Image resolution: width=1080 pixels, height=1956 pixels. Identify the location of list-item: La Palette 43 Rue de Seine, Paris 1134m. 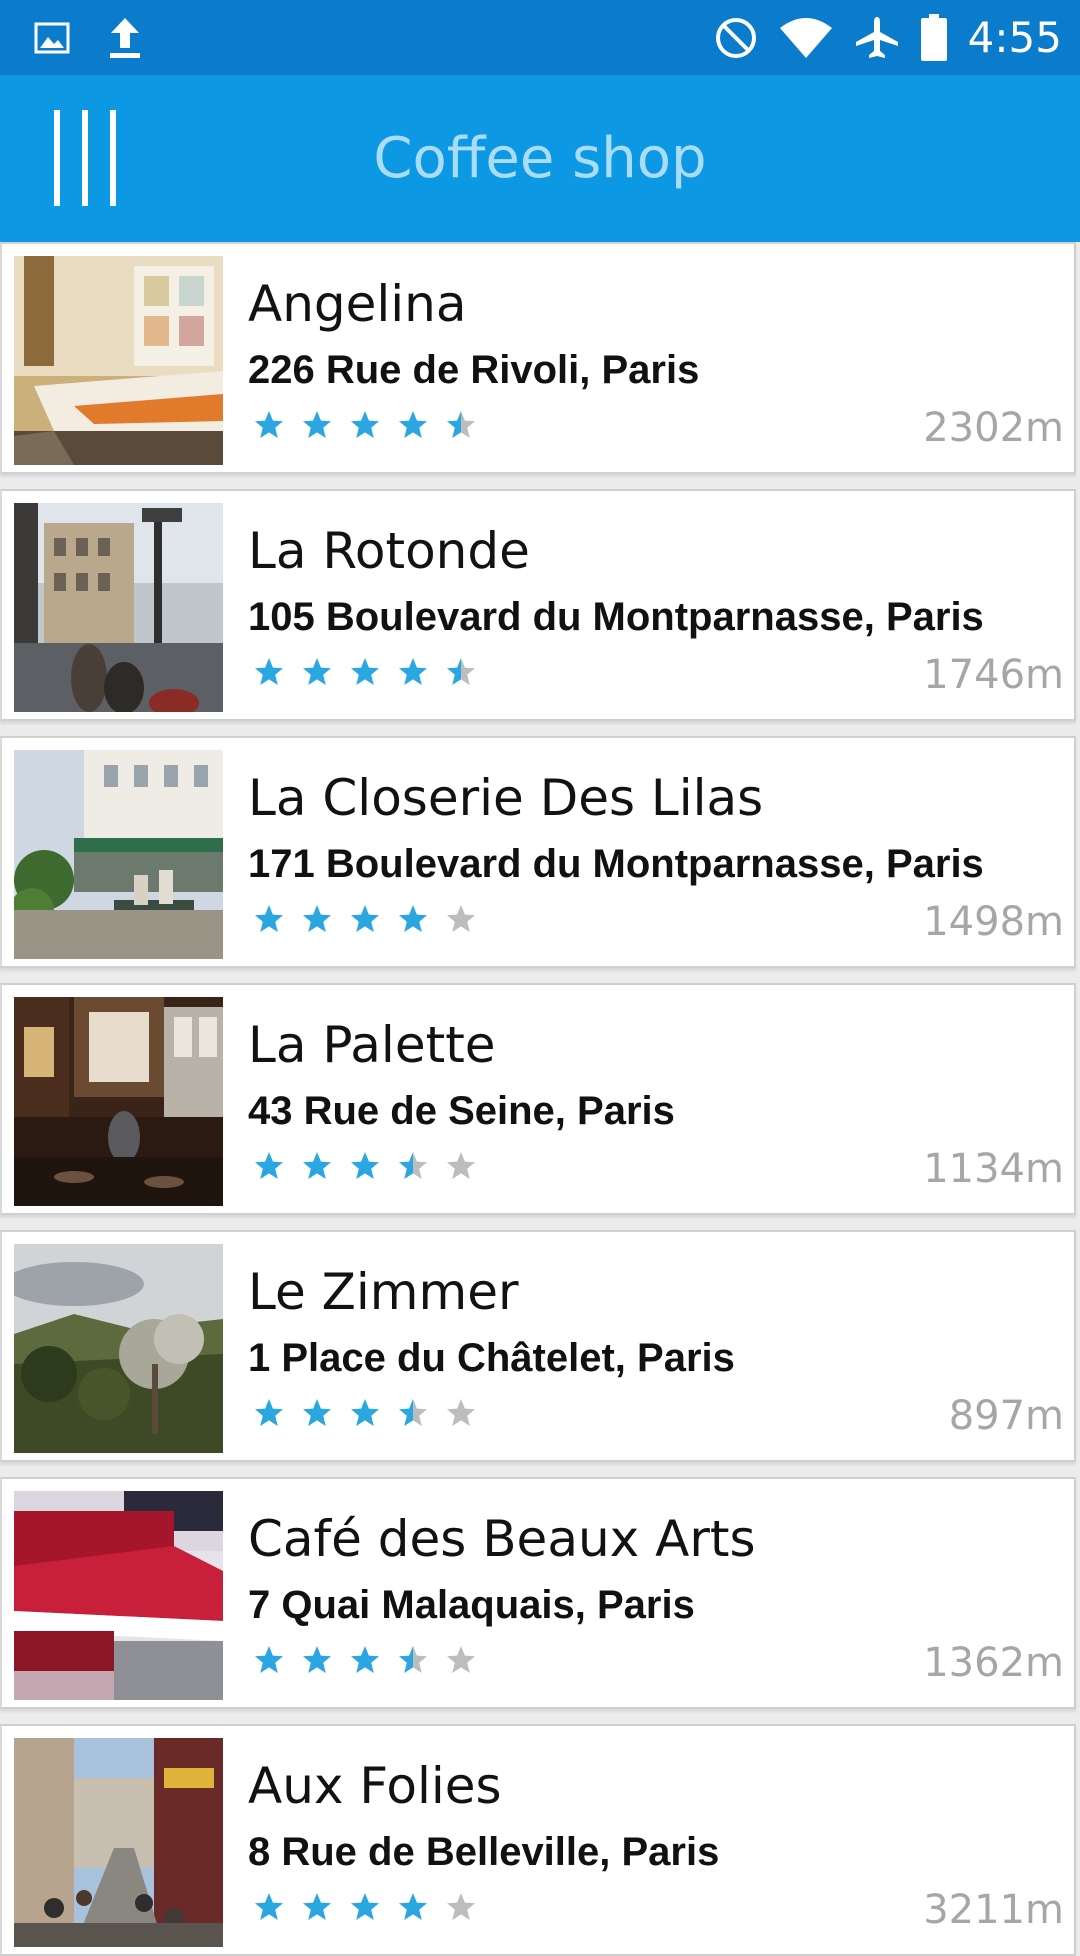
(538, 1099).